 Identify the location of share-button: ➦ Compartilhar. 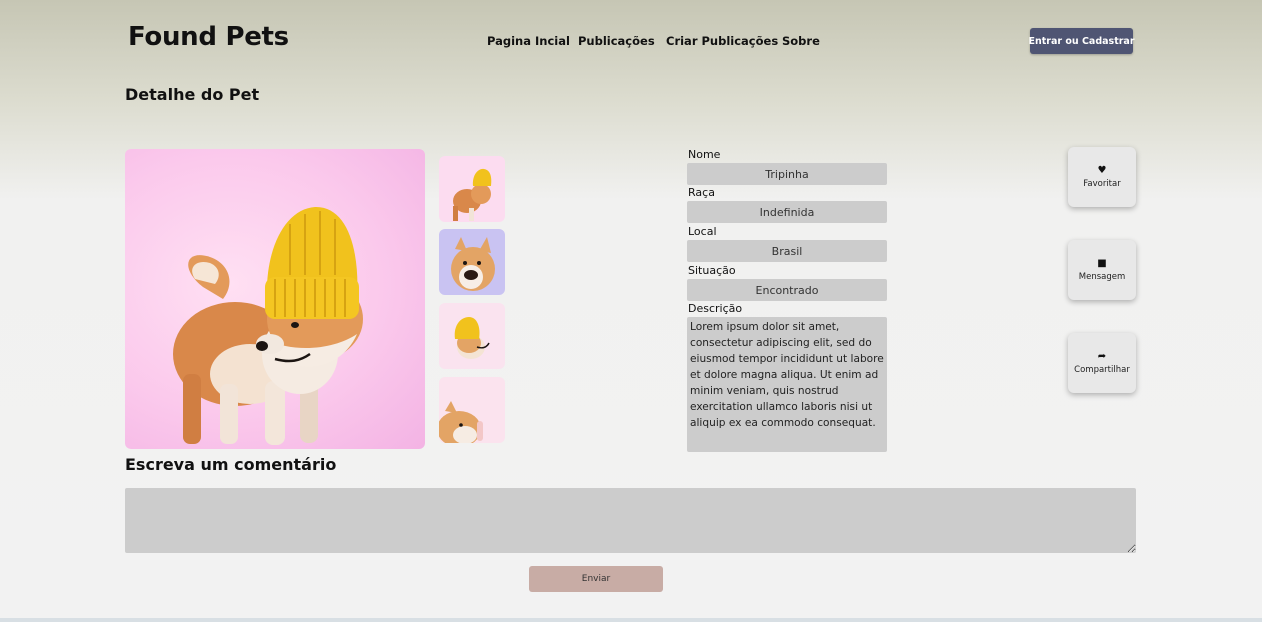
(1102, 363).